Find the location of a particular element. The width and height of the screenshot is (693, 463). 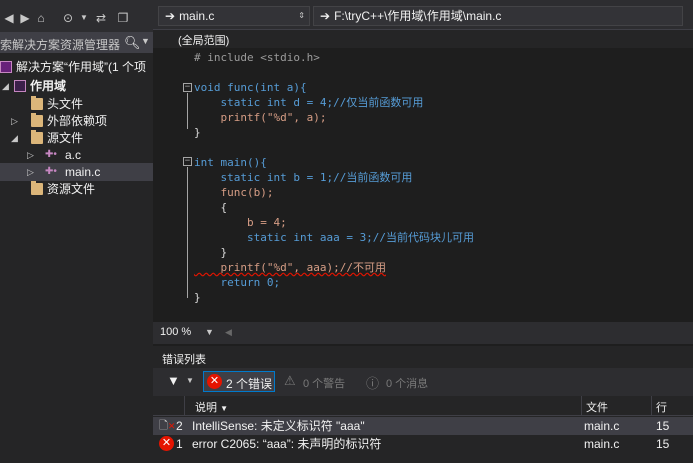

solution-icon is located at coordinates (6, 67).